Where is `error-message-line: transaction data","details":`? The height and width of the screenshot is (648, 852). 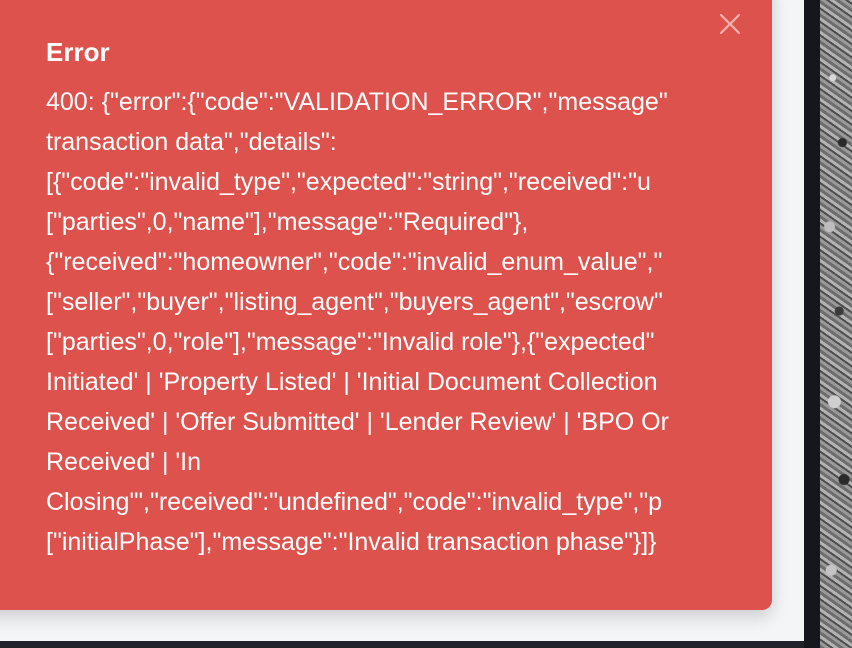 error-message-line: transaction data","details": is located at coordinates (191, 142).